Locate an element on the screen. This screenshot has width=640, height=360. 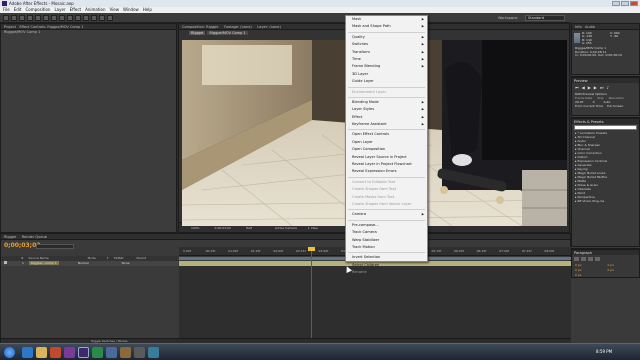
brush-tool-icon is located at coordinates (78, 18).